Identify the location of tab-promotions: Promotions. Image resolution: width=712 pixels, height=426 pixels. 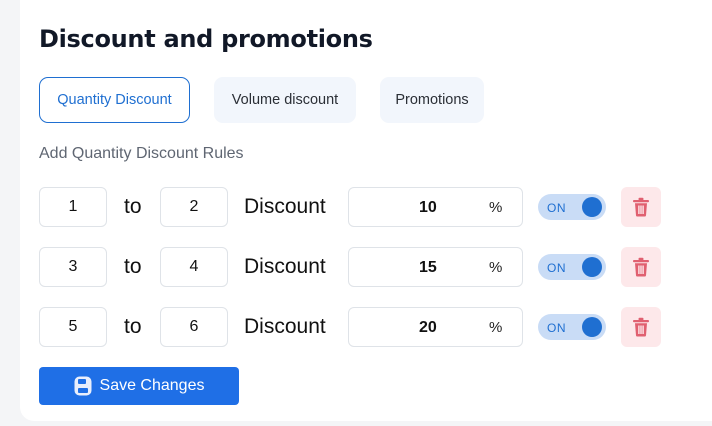
(432, 100).